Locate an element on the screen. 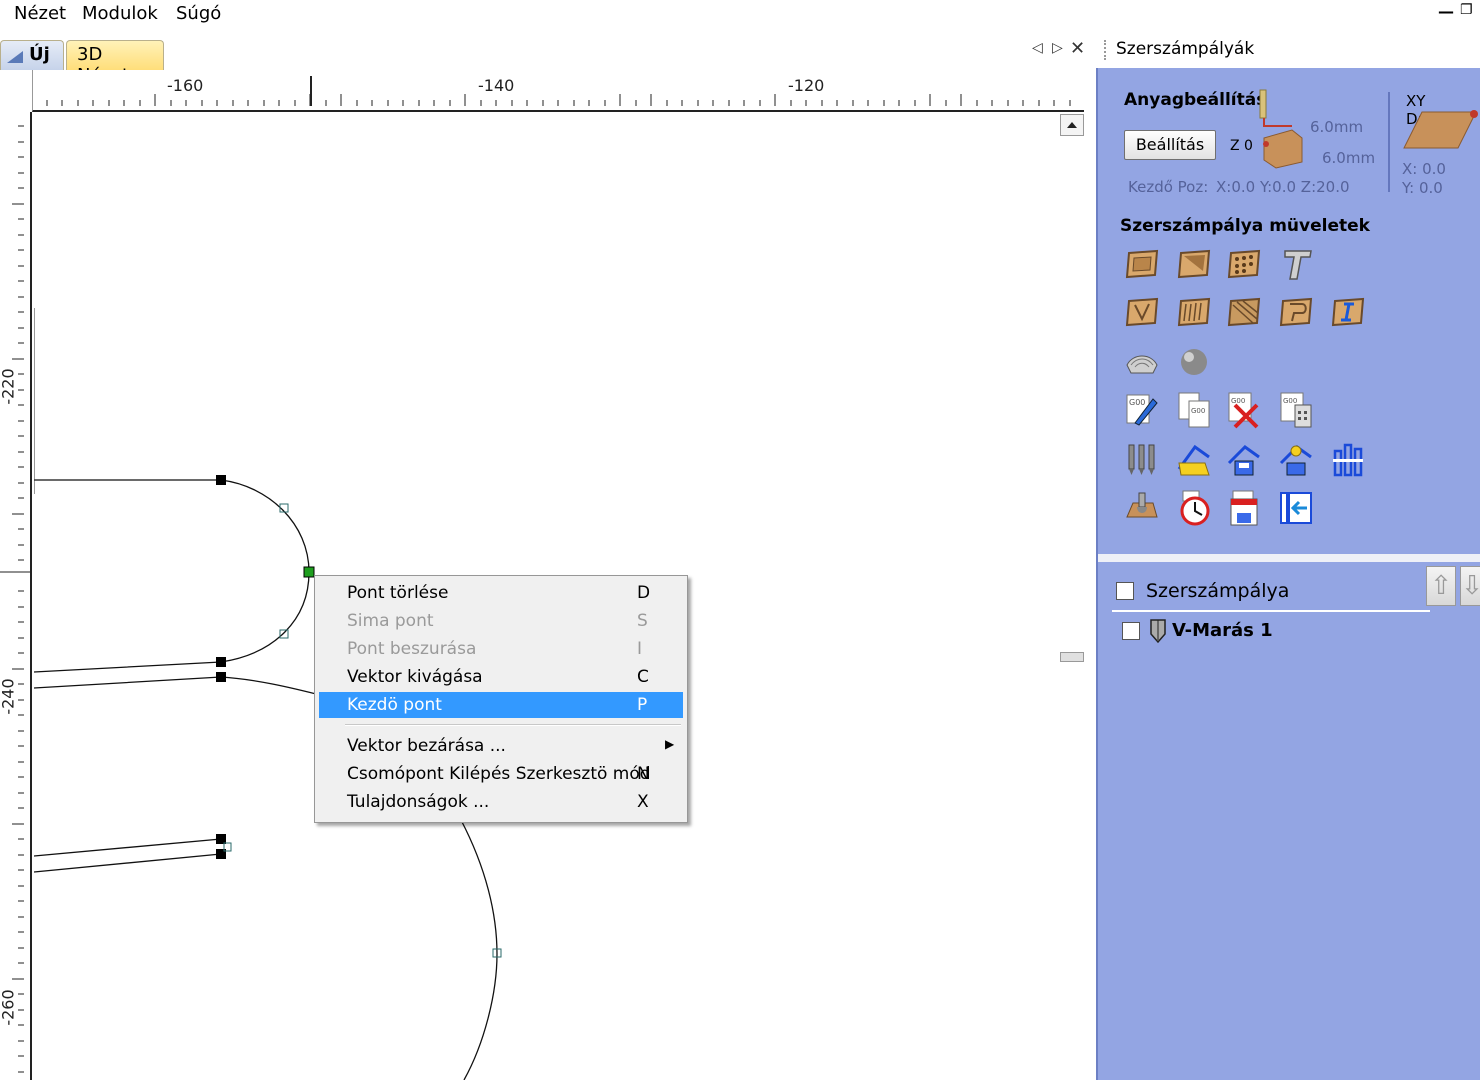  v-carve-toolpath-icon is located at coordinates (1142, 312).